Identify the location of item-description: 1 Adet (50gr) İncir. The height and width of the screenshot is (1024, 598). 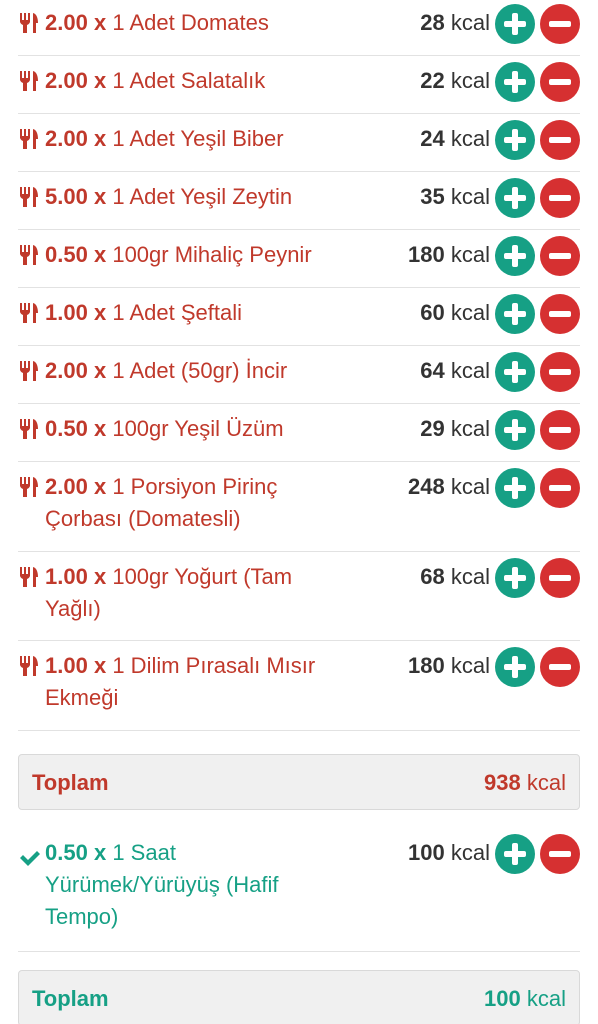
(200, 370).